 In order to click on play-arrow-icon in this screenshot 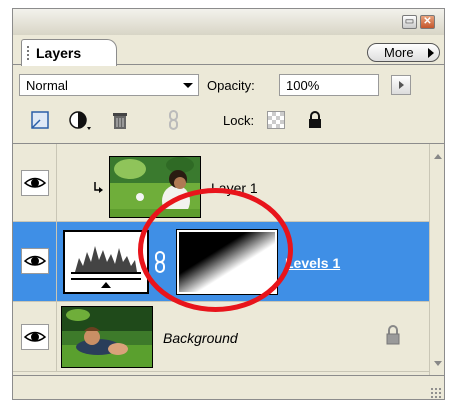, I will do `click(431, 53)`.